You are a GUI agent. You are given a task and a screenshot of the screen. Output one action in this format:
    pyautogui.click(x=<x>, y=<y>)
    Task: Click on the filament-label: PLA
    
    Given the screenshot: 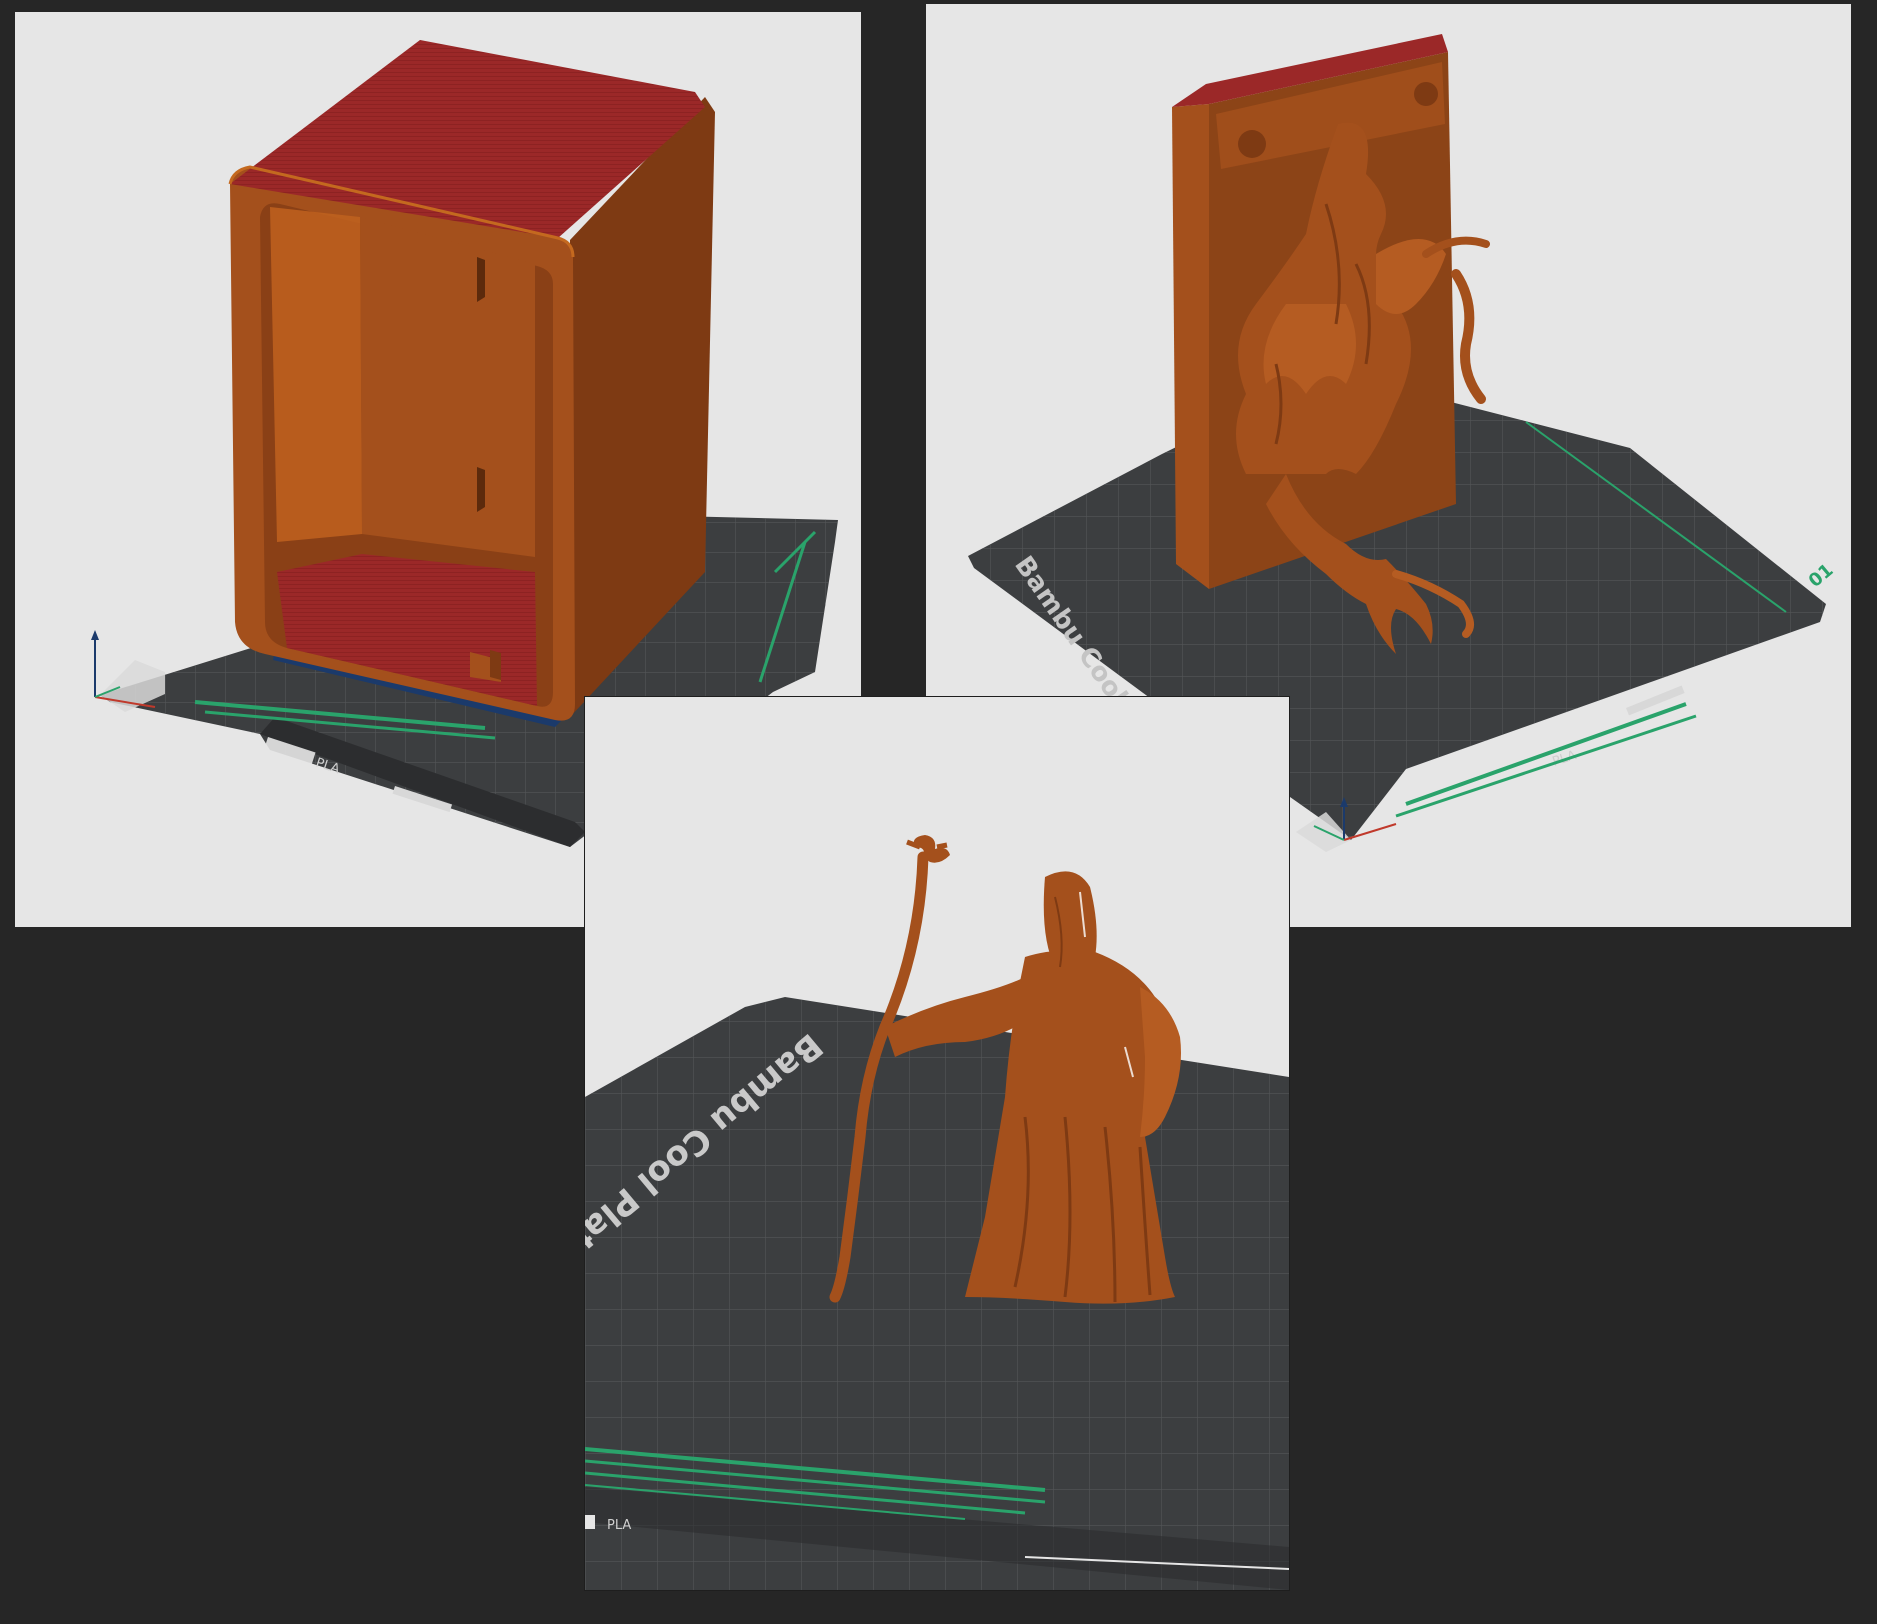 What is the action you would take?
    pyautogui.click(x=619, y=1525)
    